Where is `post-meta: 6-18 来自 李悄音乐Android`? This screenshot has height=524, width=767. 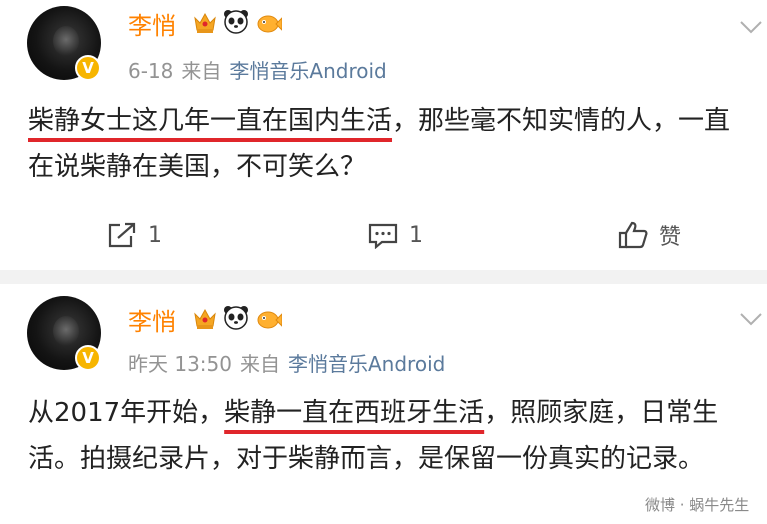 post-meta: 6-18 来自 李悄音乐Android is located at coordinates (261, 69).